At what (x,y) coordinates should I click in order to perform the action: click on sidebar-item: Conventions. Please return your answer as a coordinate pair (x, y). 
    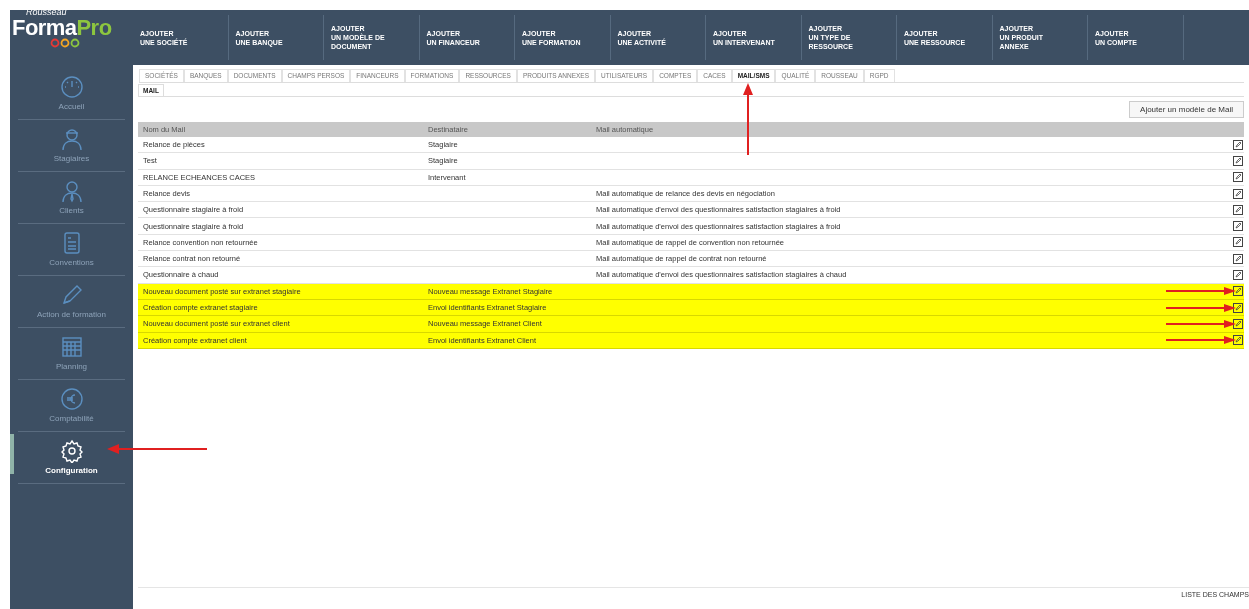
    Looking at the image, I should click on (71, 250).